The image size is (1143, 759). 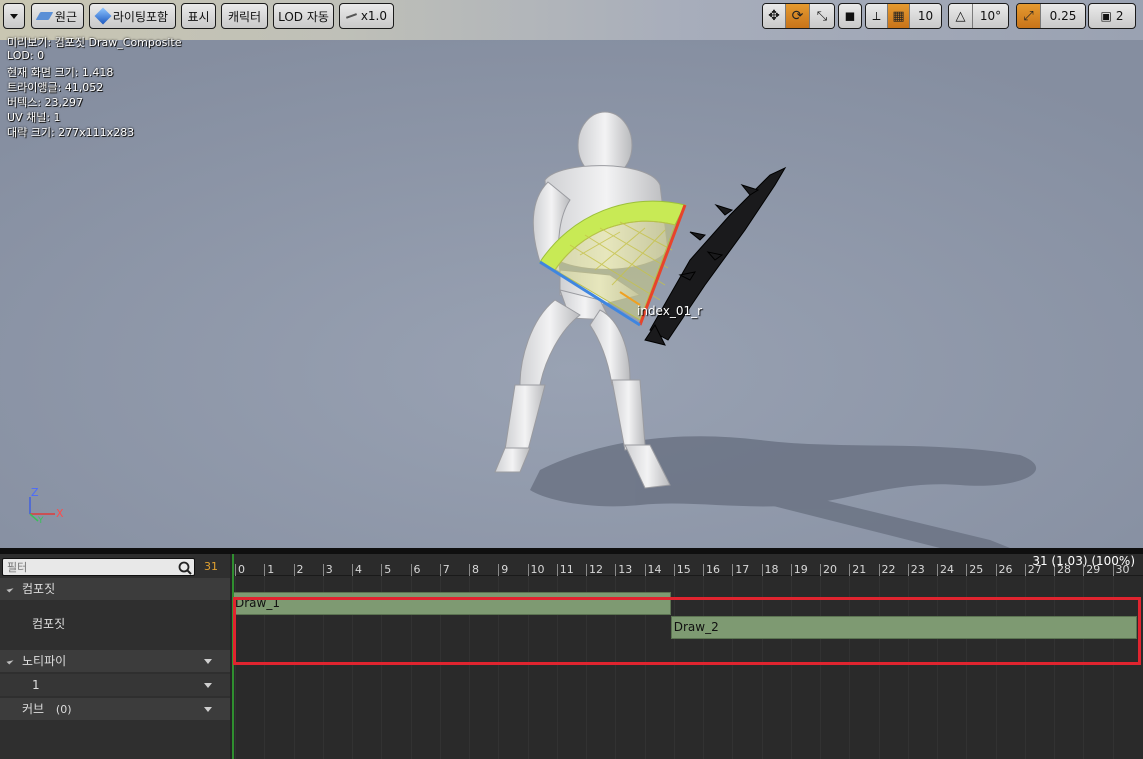 I want to click on tree-section-composite: 컴포짓, so click(x=115, y=589).